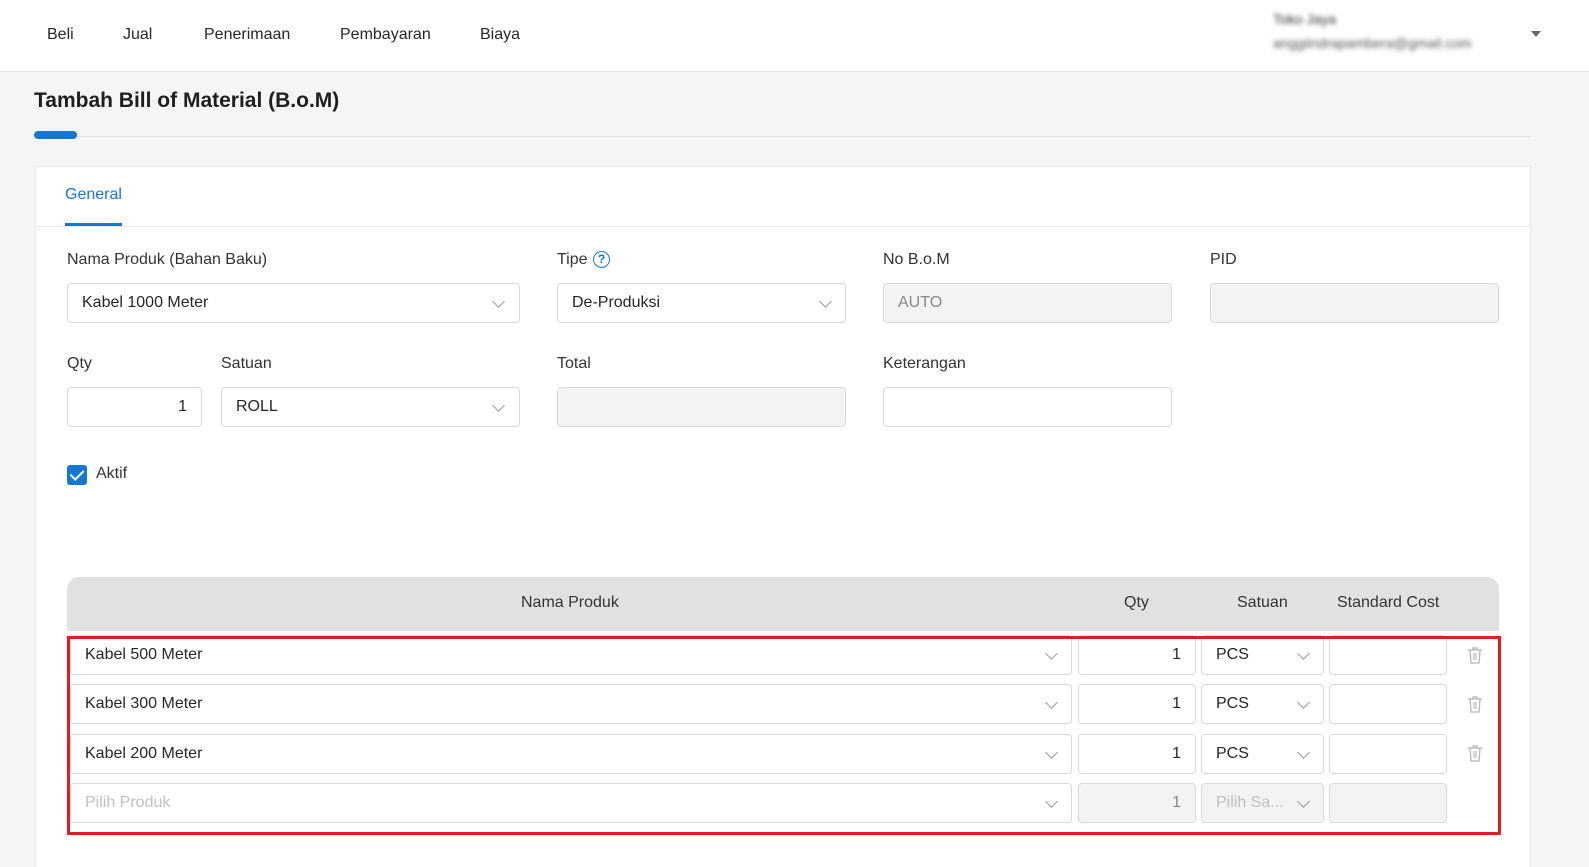 The height and width of the screenshot is (867, 1589). I want to click on no-bom-label: No B.o.M, so click(916, 259).